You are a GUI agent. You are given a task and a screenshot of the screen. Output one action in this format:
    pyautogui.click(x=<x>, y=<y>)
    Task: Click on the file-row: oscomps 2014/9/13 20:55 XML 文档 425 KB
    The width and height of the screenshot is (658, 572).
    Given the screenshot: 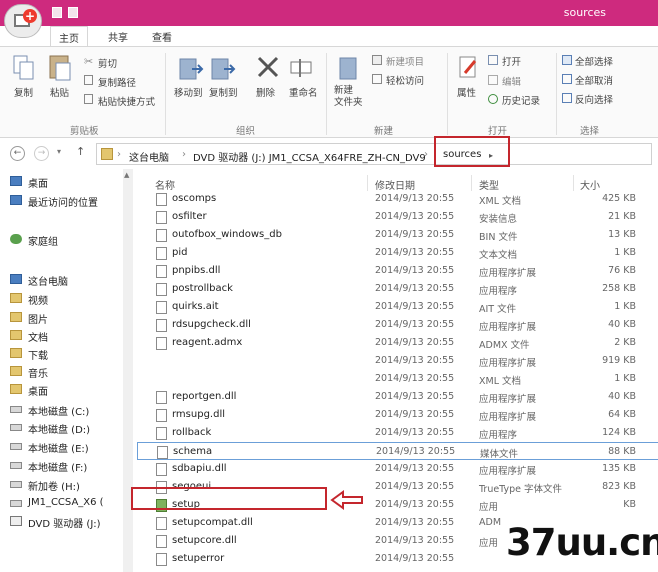 What is the action you would take?
    pyautogui.click(x=397, y=199)
    